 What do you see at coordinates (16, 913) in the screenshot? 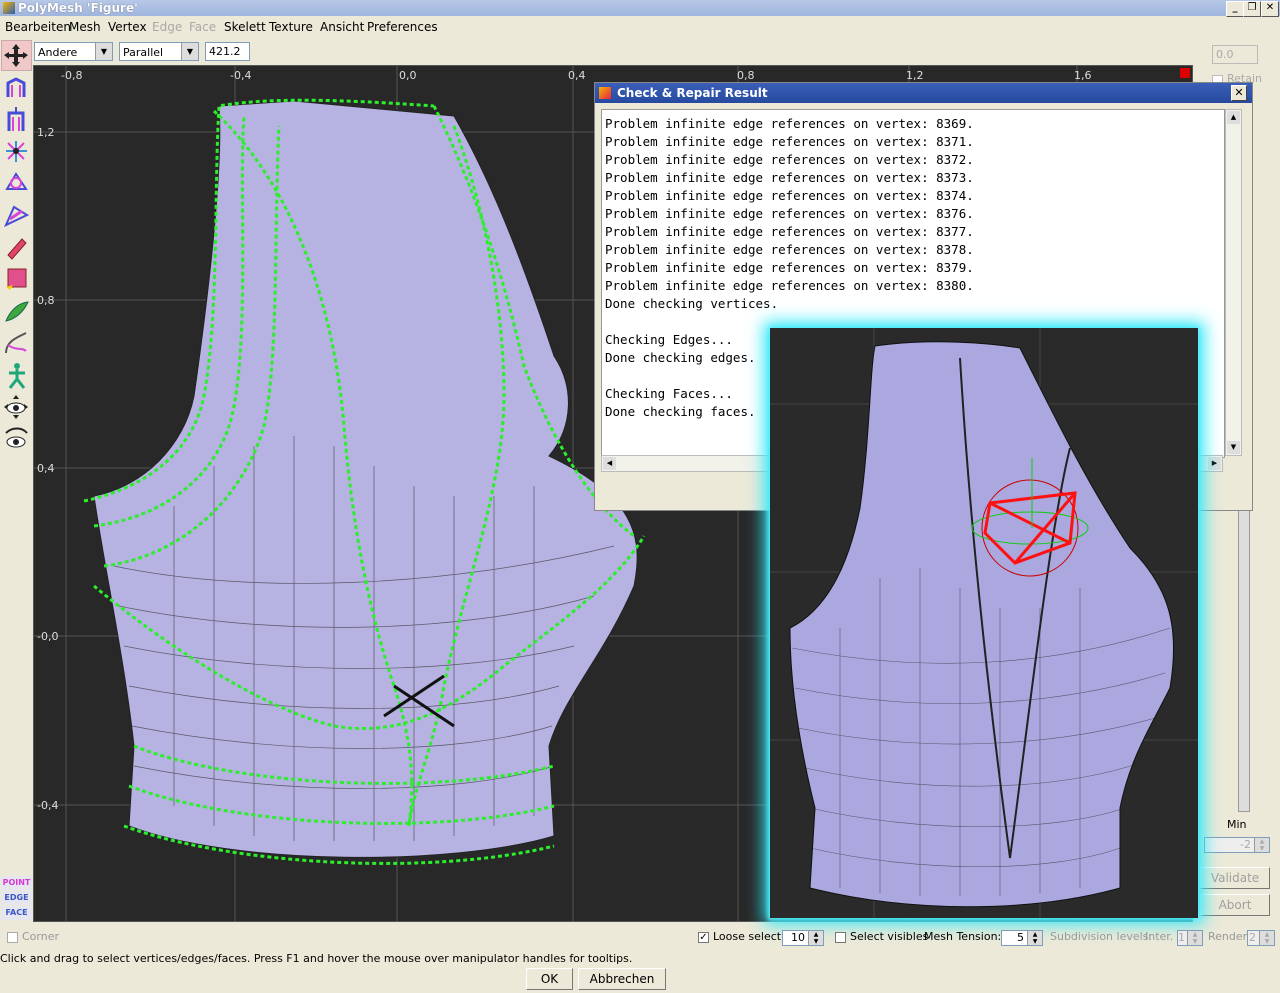
I see `mode-face-button: FACE` at bounding box center [16, 913].